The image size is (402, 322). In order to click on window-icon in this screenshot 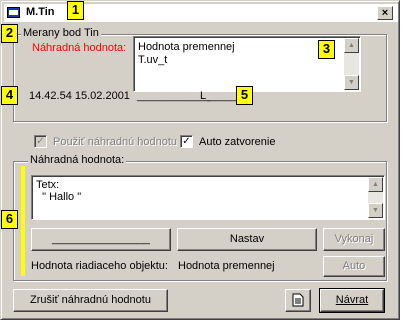, I will do `click(13, 12)`.